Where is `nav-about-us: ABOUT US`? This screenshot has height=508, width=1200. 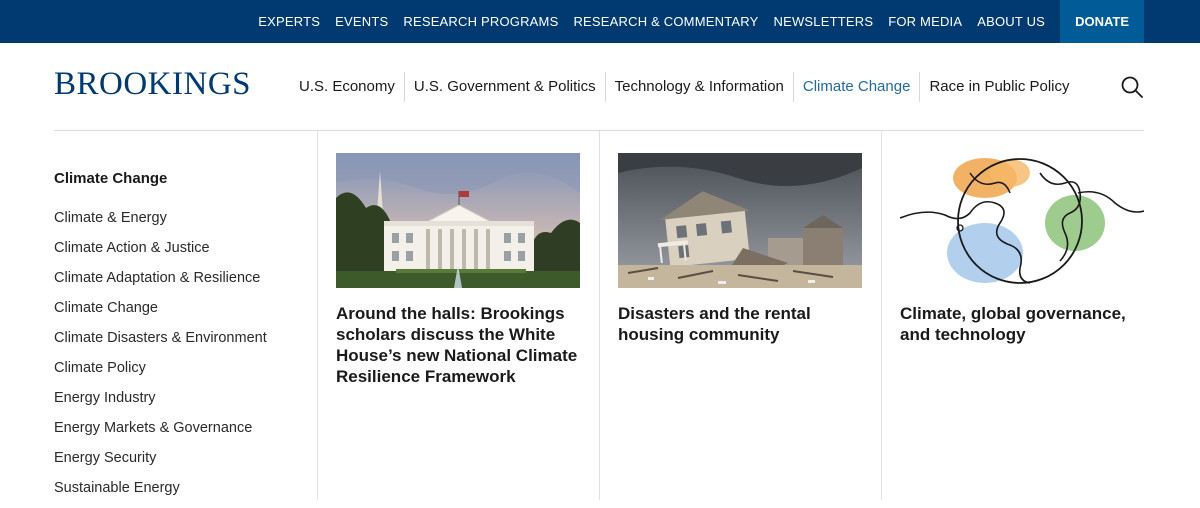
nav-about-us: ABOUT US is located at coordinates (1011, 21).